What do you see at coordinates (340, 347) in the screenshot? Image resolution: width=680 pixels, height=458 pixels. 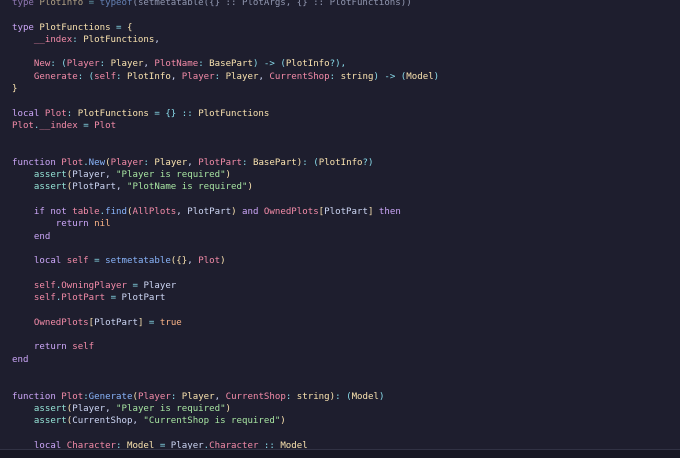 I see `code-line: return self` at bounding box center [340, 347].